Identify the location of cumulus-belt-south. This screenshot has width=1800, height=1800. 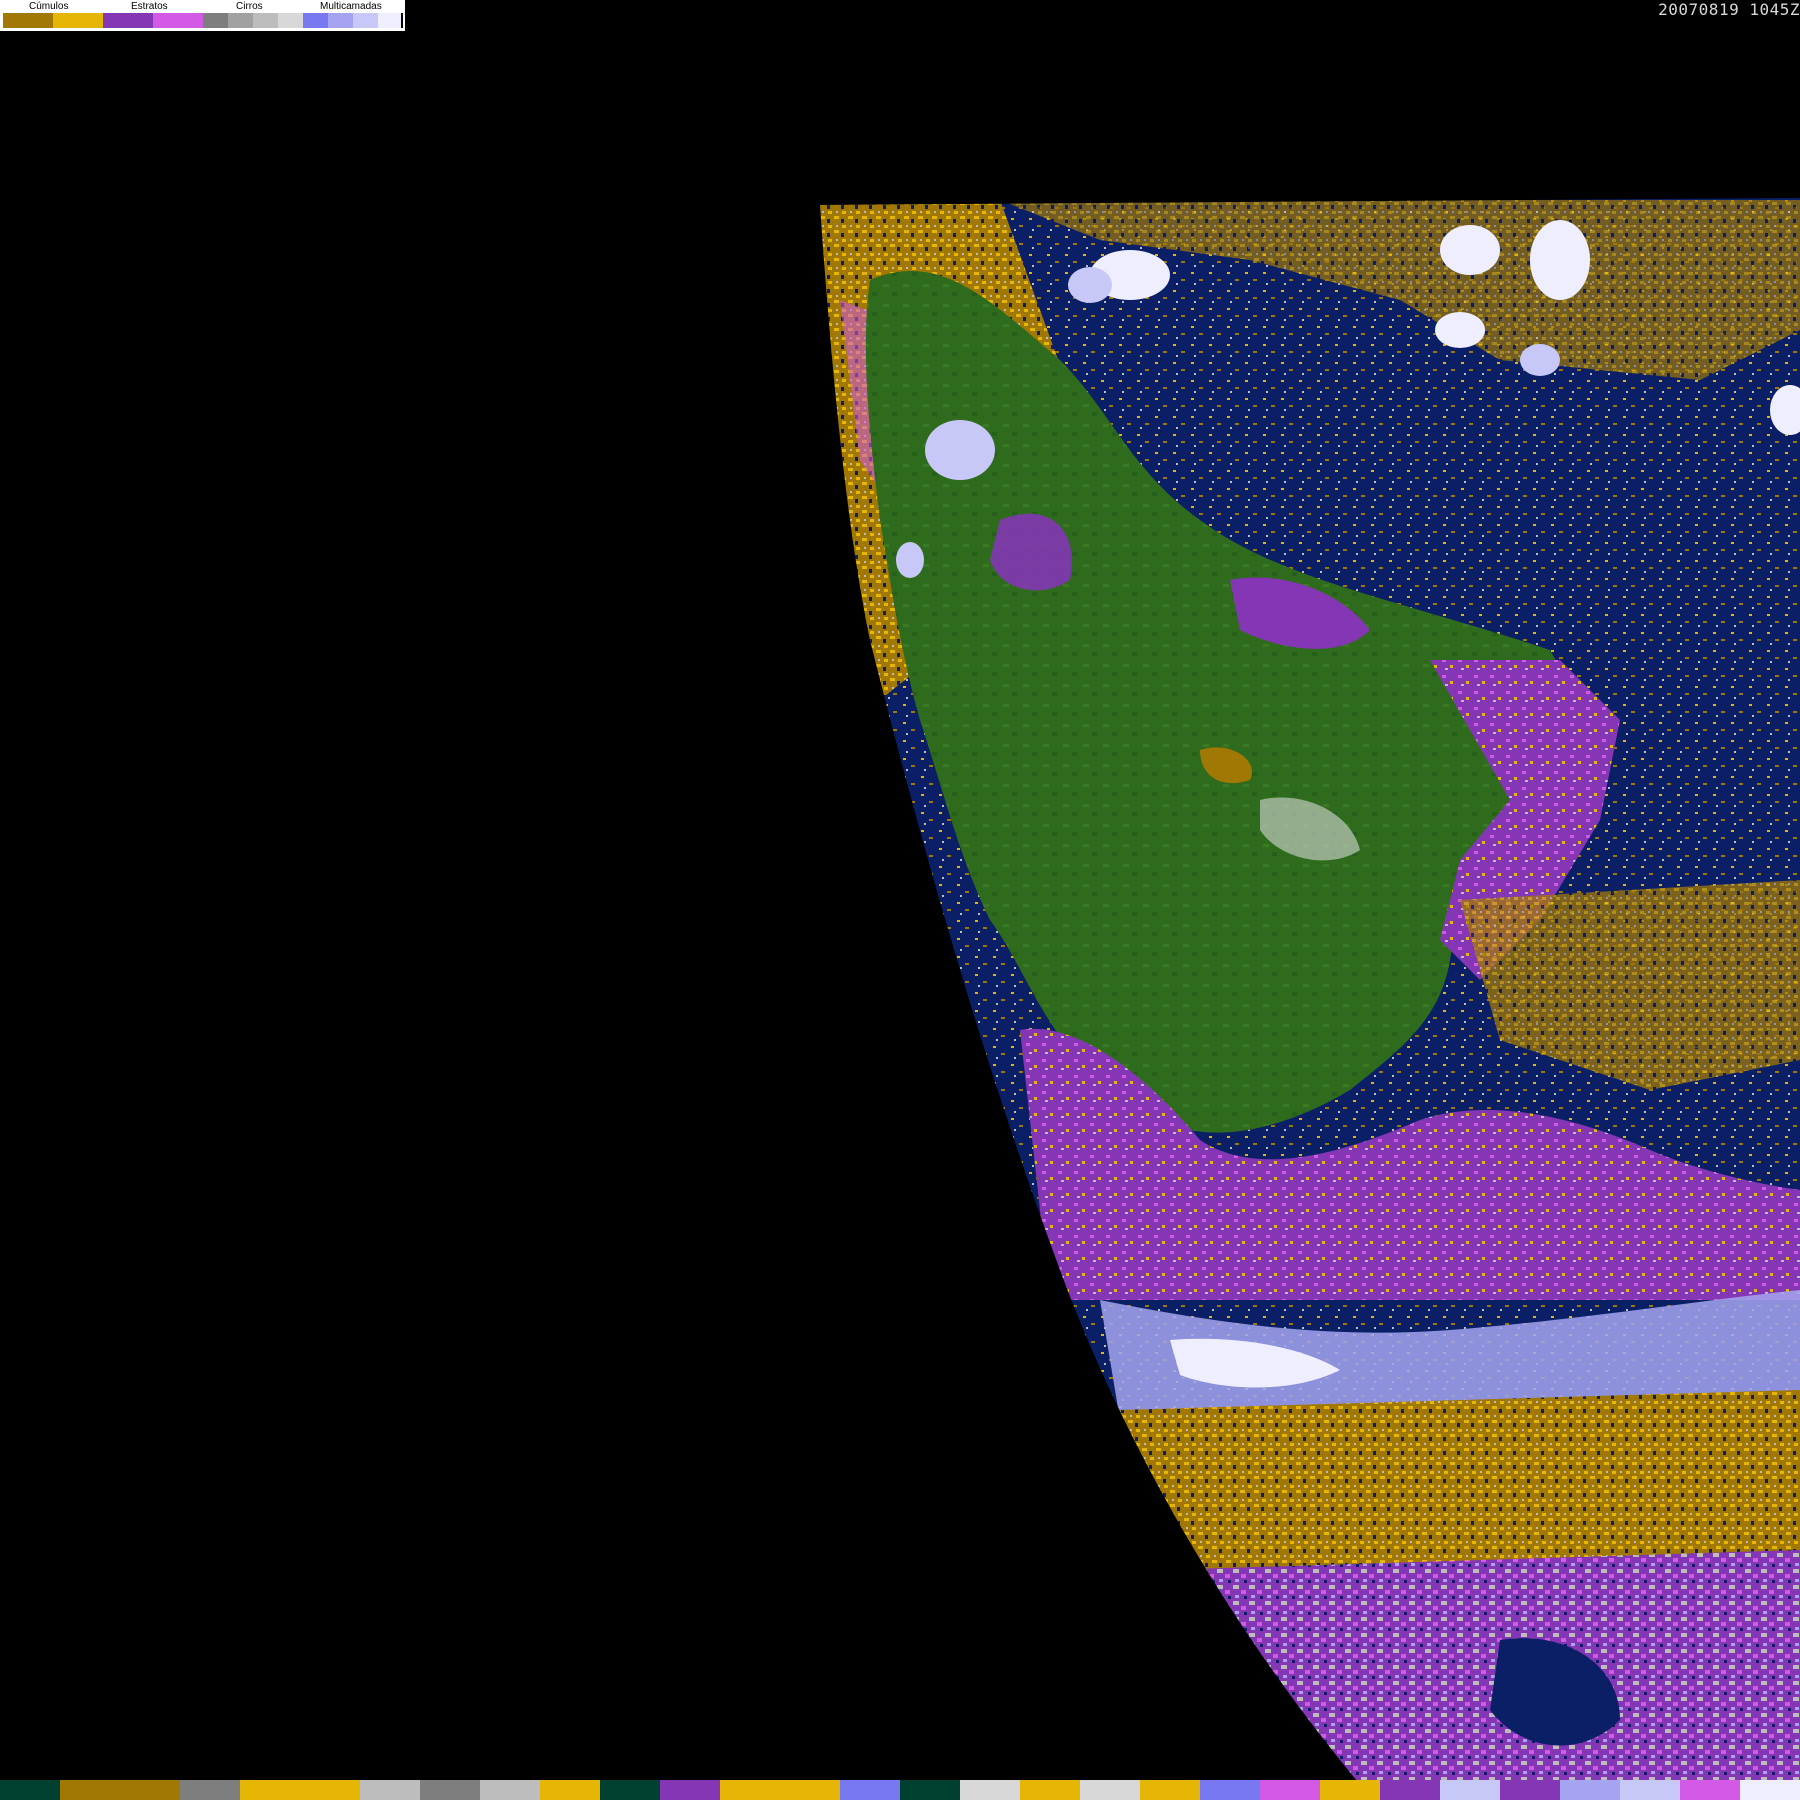
(1460, 1485).